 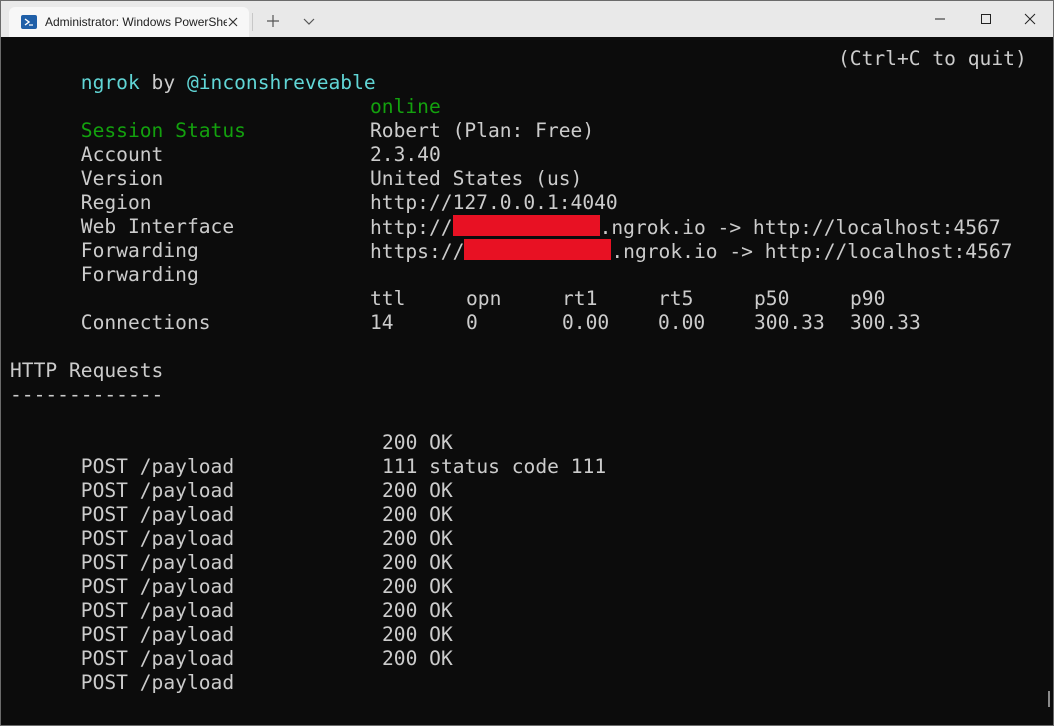 I want to click on close-tab-icon, so click(x=233, y=22).